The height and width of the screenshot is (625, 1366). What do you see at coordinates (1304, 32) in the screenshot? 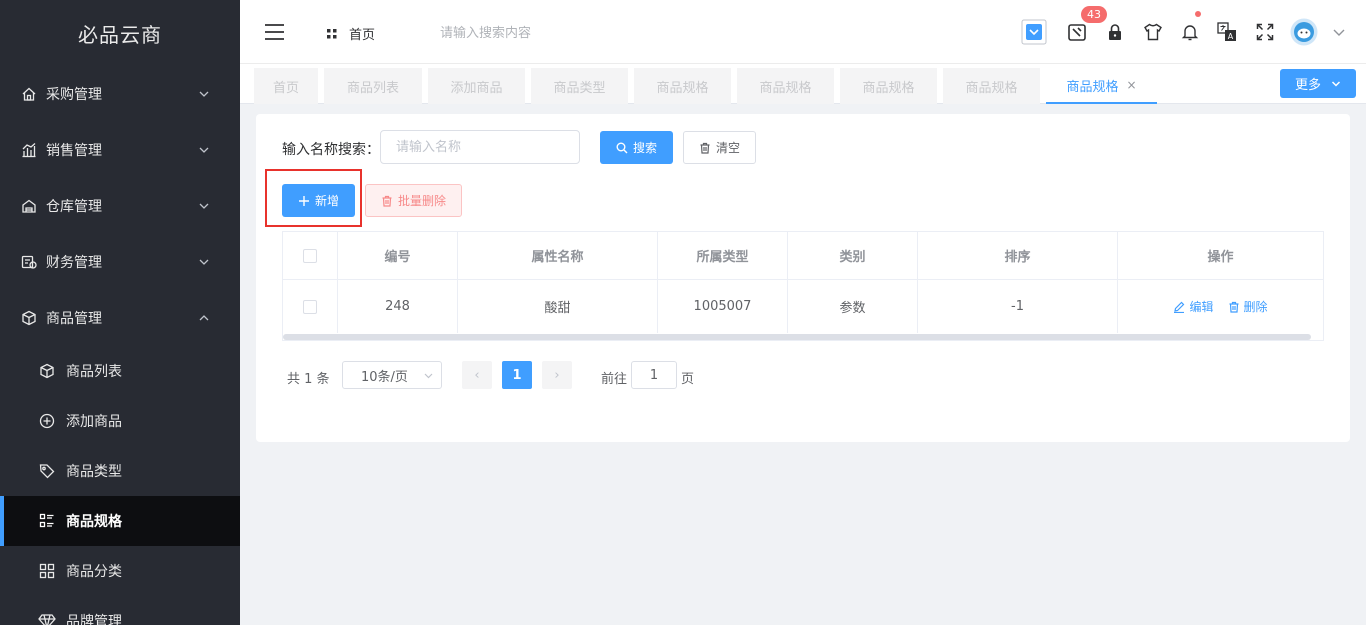
I see `user-avatar` at bounding box center [1304, 32].